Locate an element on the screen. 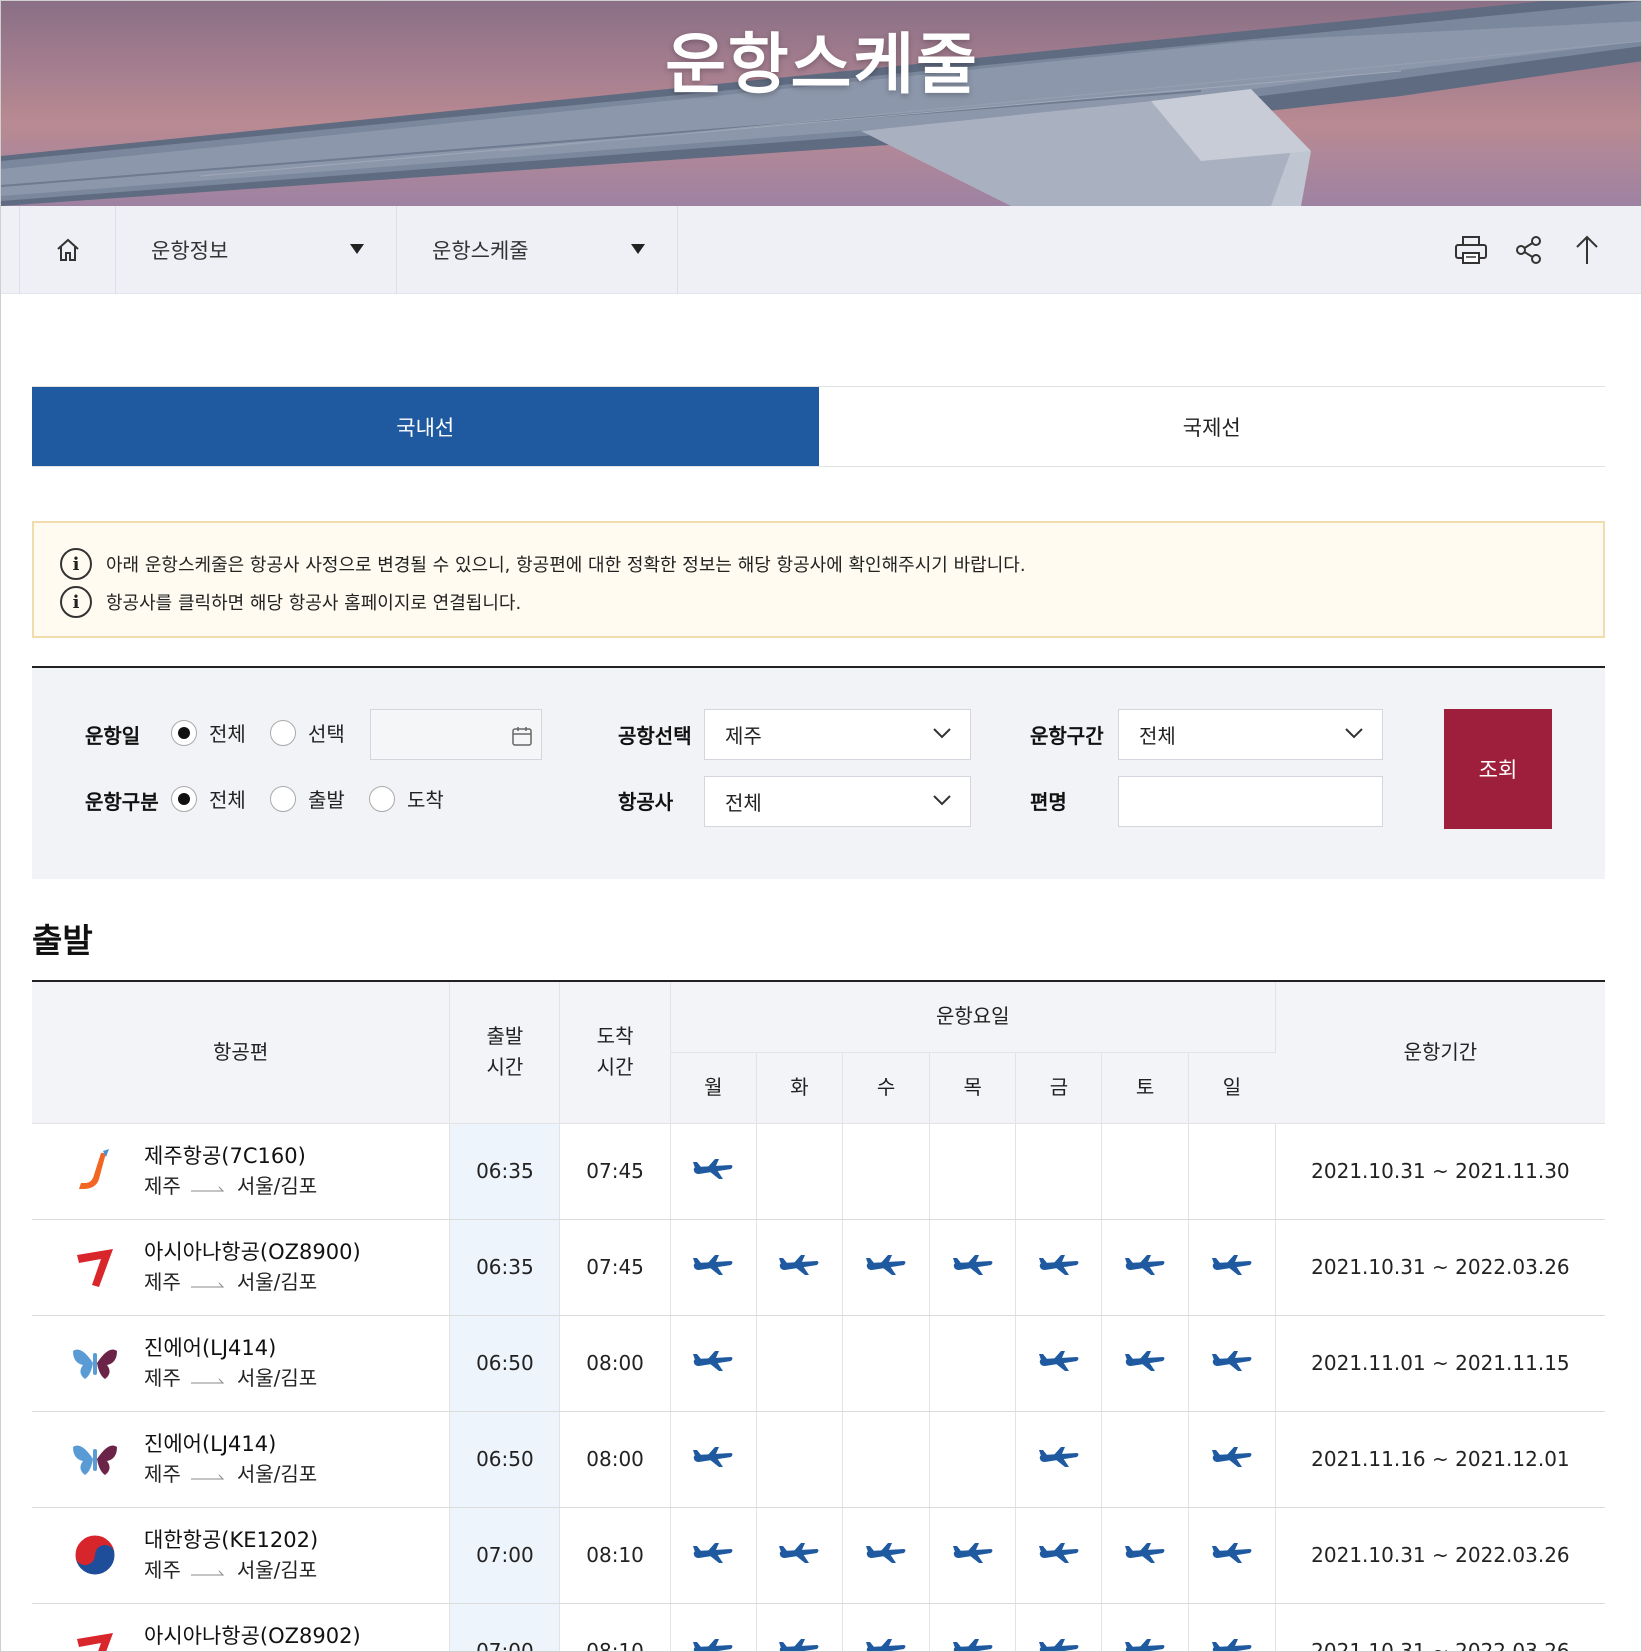 This screenshot has height=1652, width=1642. search-button: 조회 is located at coordinates (1498, 769).